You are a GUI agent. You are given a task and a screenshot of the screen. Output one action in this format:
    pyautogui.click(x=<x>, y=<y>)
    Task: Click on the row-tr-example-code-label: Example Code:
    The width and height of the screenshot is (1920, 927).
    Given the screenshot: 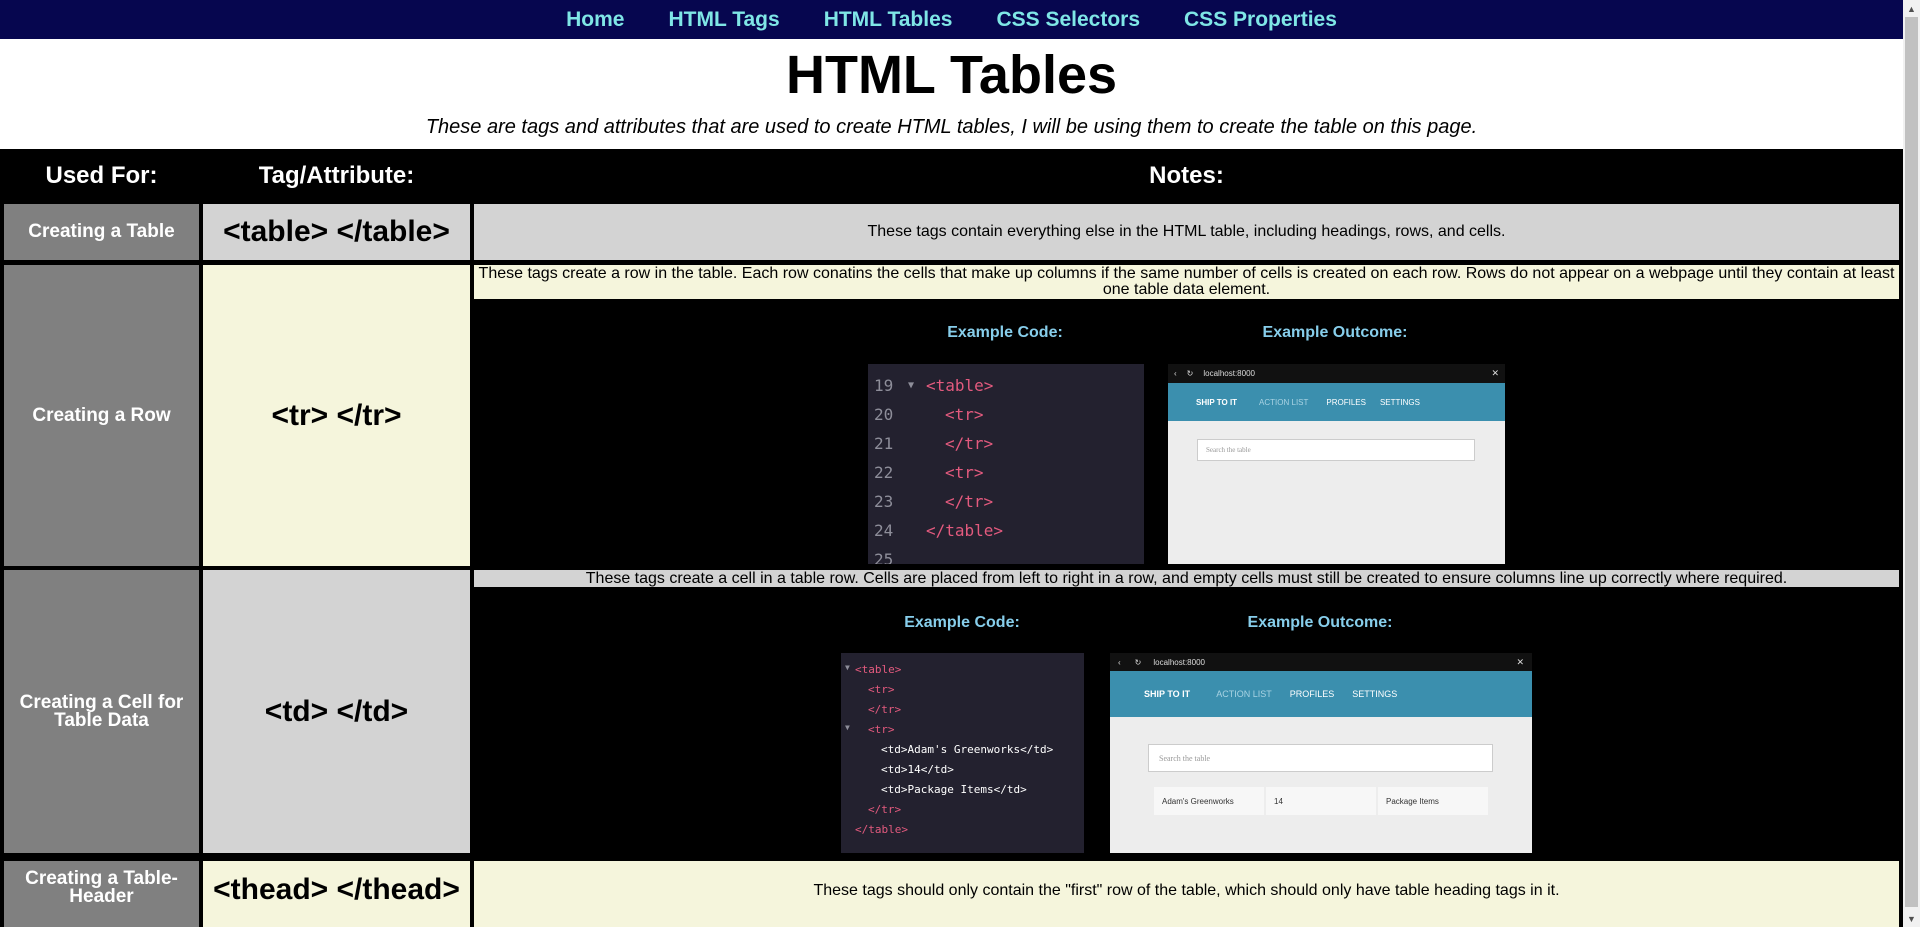 What is the action you would take?
    pyautogui.click(x=1005, y=332)
    